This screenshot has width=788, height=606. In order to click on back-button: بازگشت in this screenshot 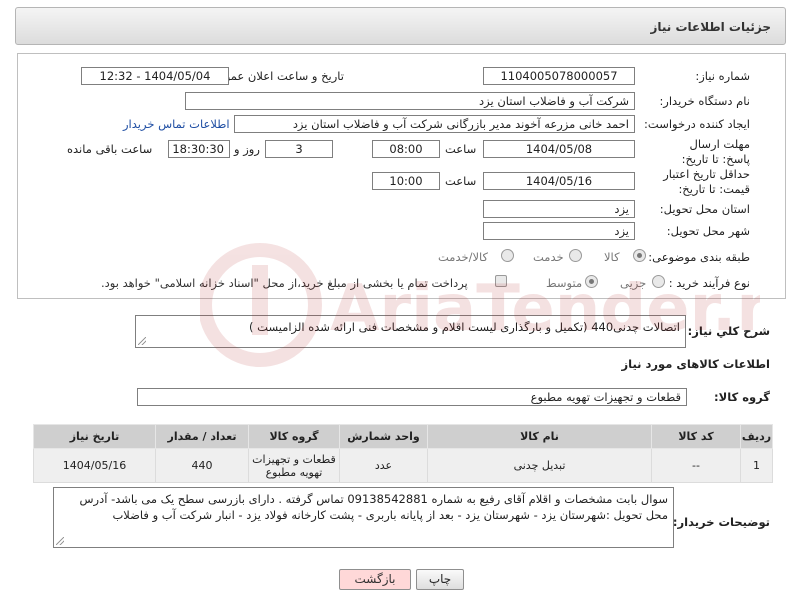, I will do `click(375, 579)`.